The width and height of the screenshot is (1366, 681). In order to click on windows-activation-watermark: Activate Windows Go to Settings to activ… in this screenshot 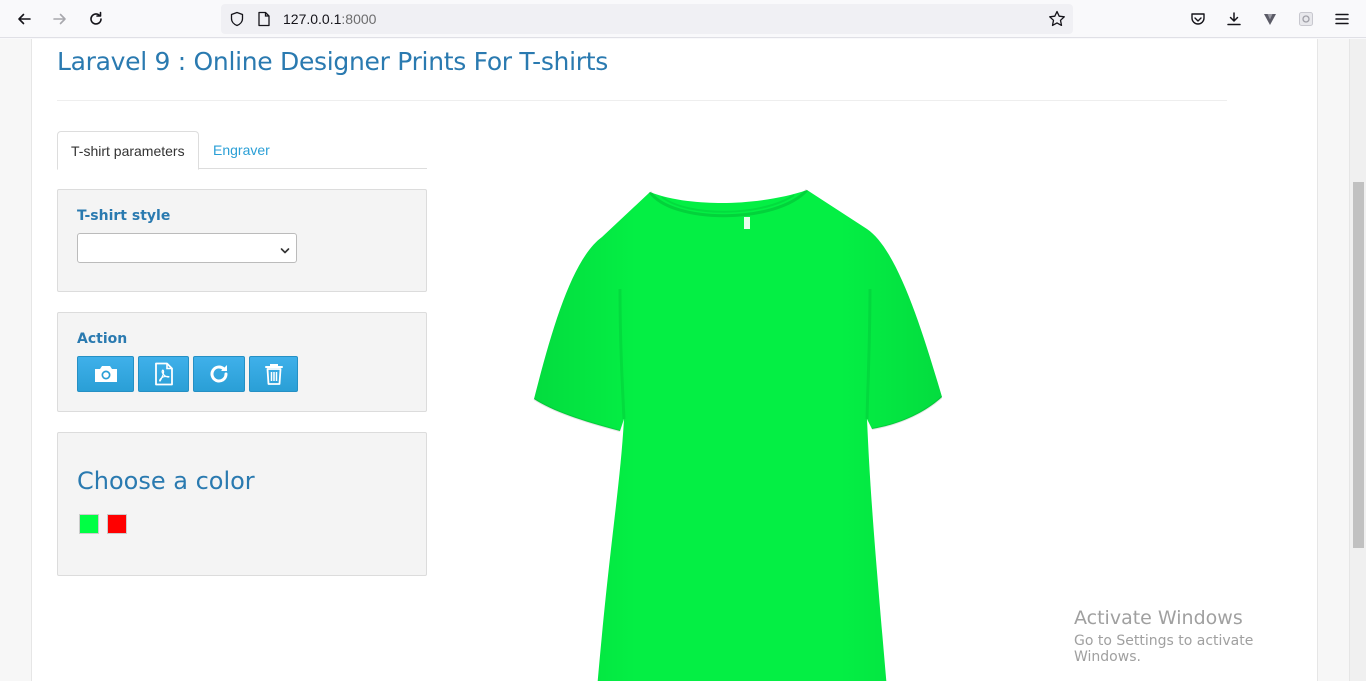, I will do `click(1195, 636)`.